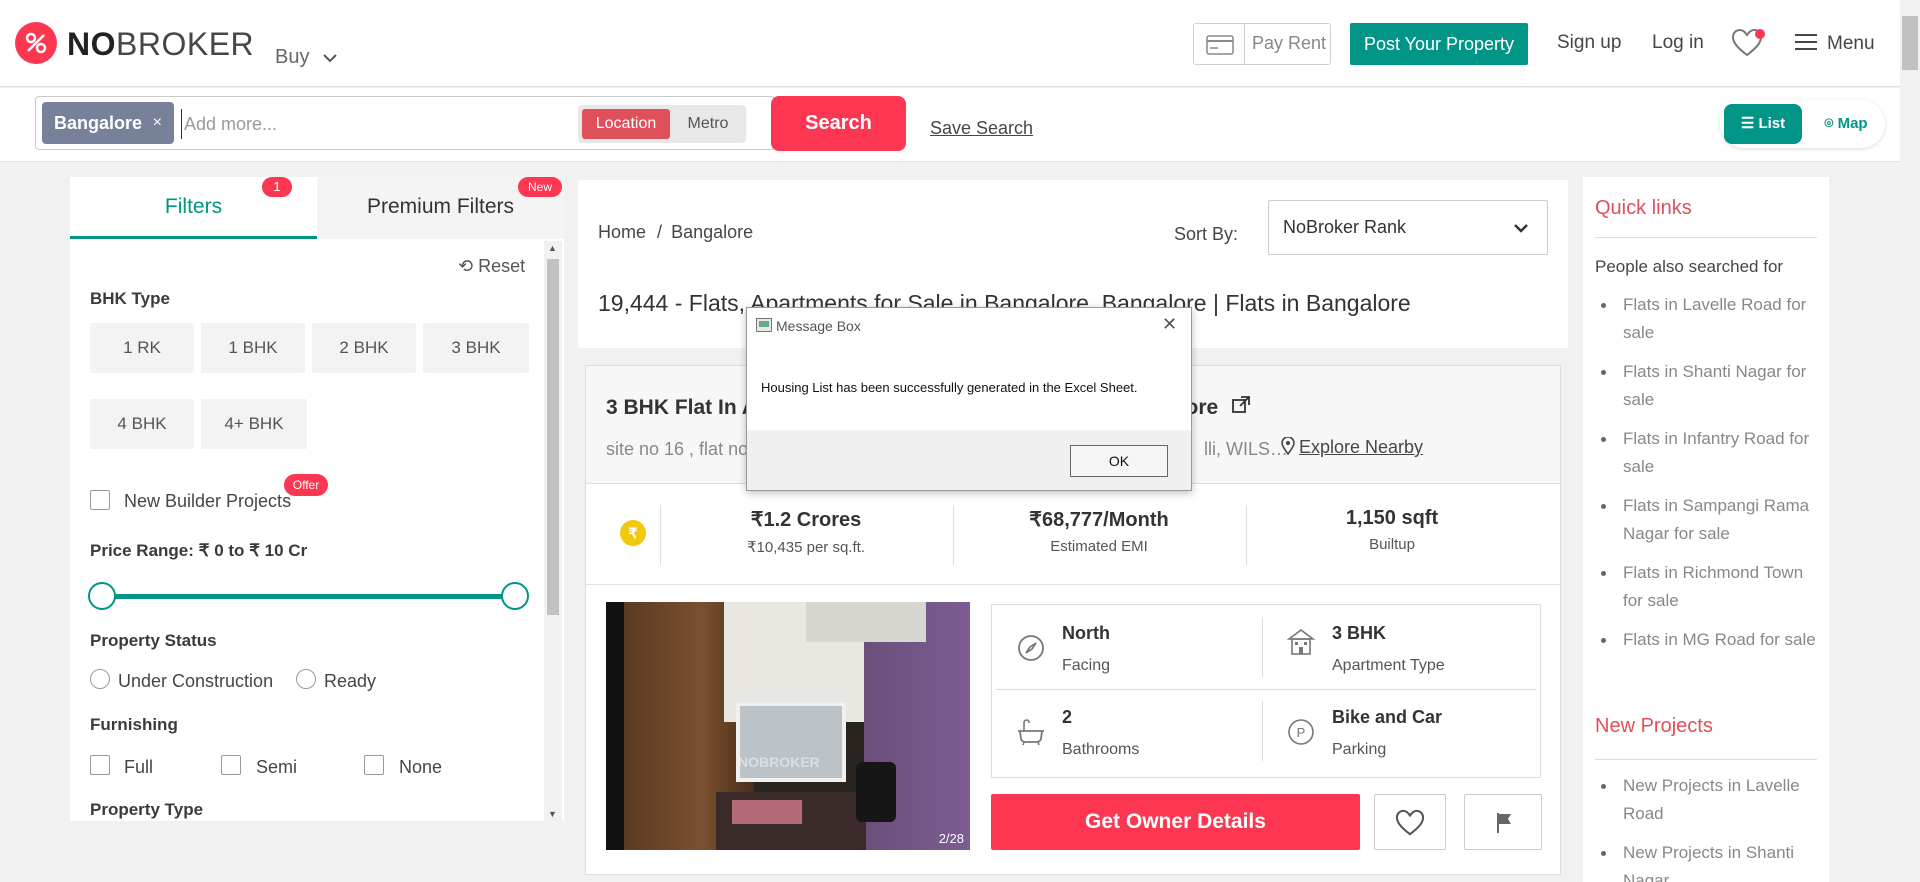  Describe the element at coordinates (1710, 453) in the screenshot. I see `quick-link-item: Flats in Infantry Road for sale` at that location.